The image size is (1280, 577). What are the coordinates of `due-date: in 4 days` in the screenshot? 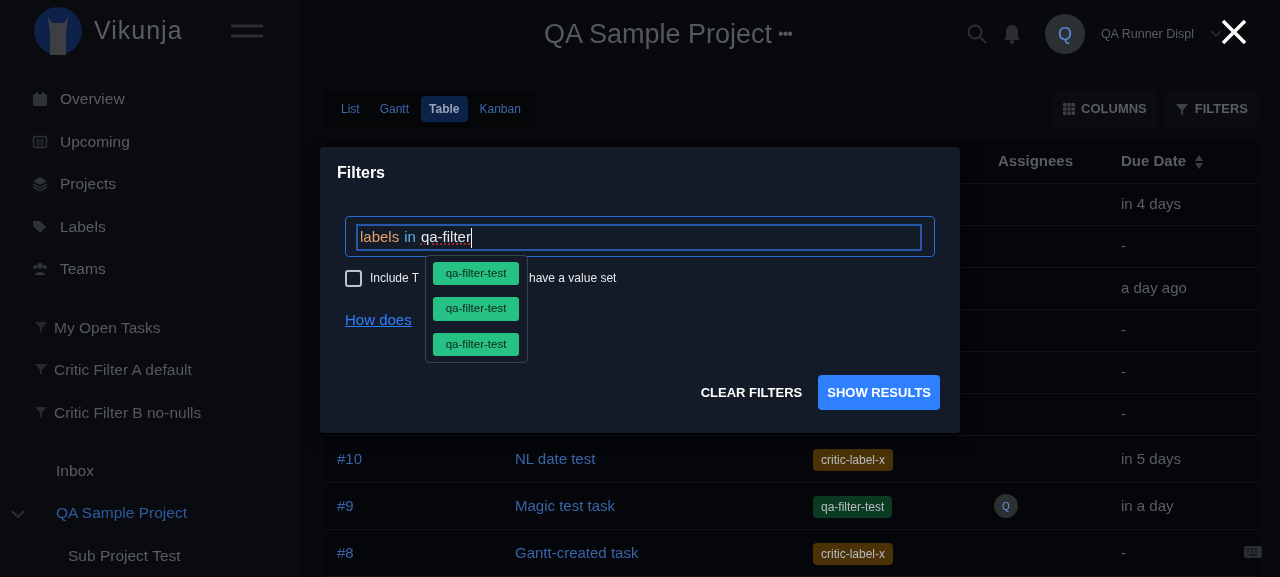 It's located at (1151, 204).